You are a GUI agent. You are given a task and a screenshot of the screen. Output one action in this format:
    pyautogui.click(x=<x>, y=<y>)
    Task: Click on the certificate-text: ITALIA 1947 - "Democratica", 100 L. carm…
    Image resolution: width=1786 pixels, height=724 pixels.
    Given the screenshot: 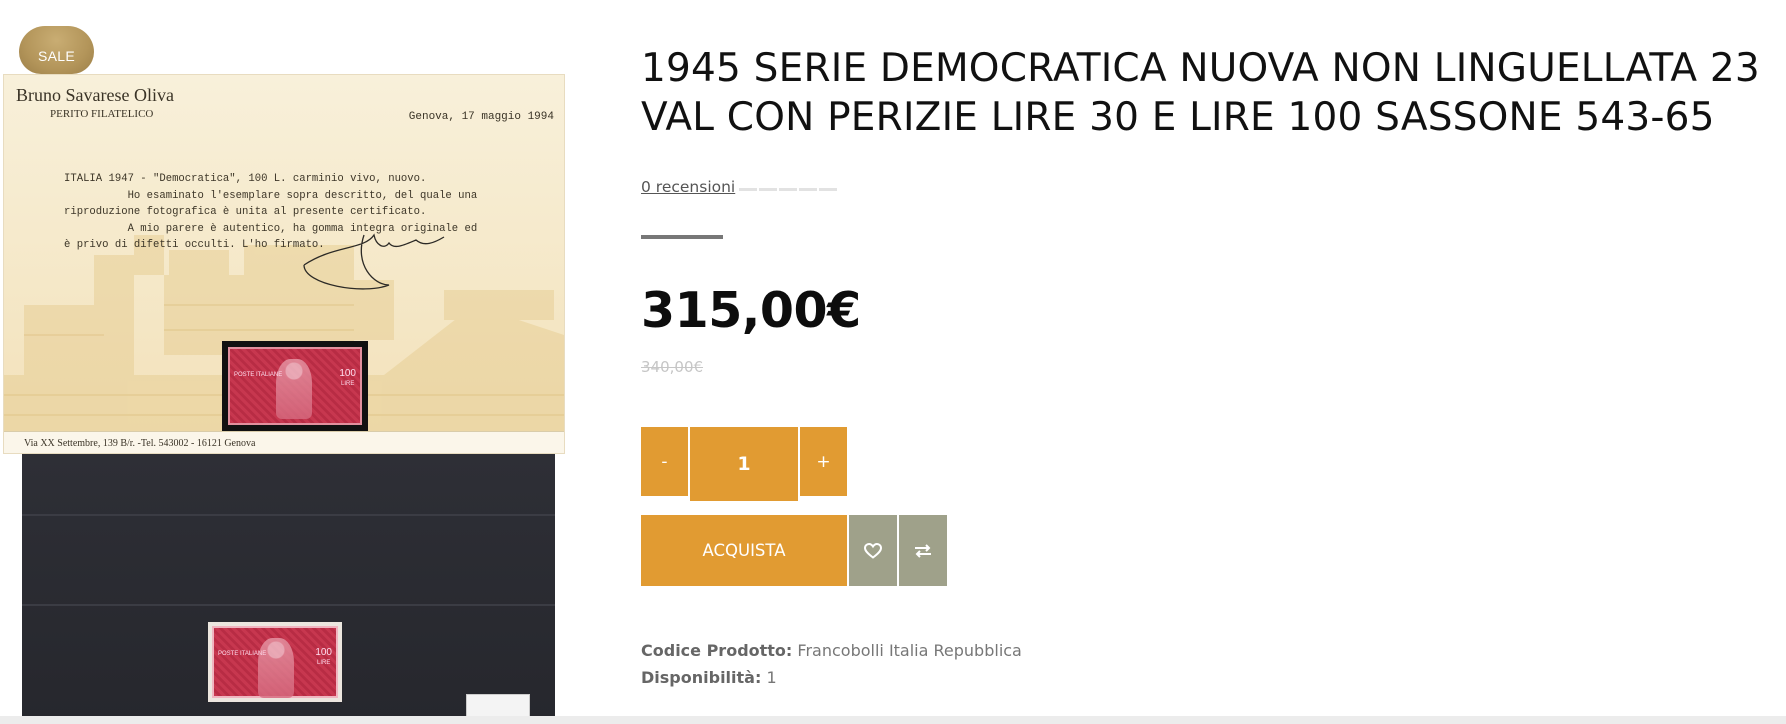 What is the action you would take?
    pyautogui.click(x=311, y=212)
    